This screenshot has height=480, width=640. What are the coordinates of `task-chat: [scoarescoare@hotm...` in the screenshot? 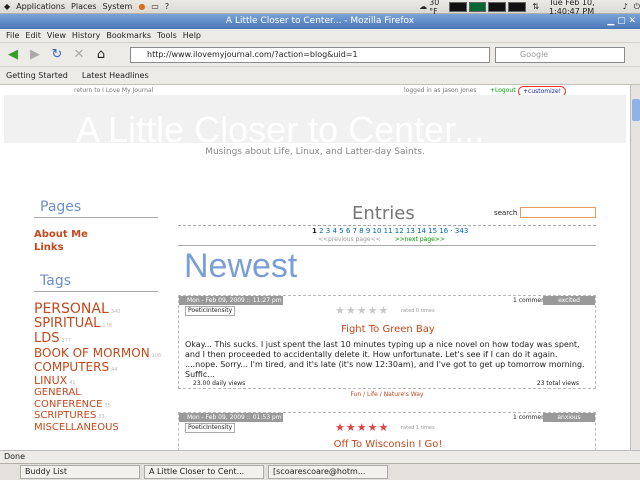 It's located at (328, 472).